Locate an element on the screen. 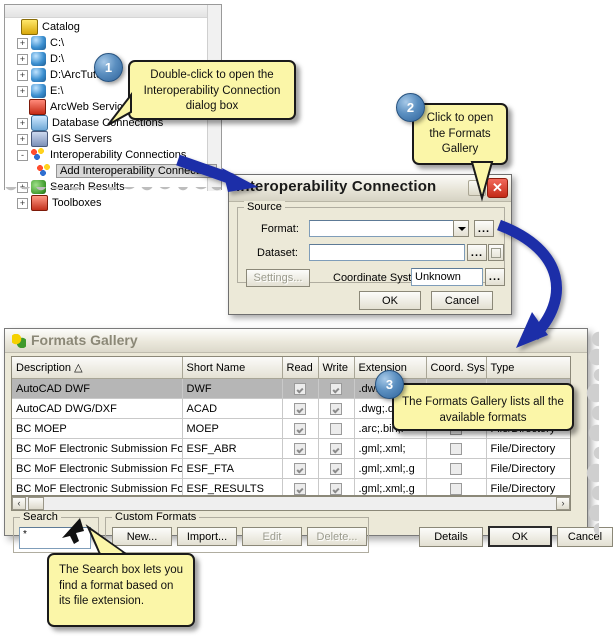 This screenshot has width=616, height=638. tree-item-label: ArcWeb Services is located at coordinates (92, 107).